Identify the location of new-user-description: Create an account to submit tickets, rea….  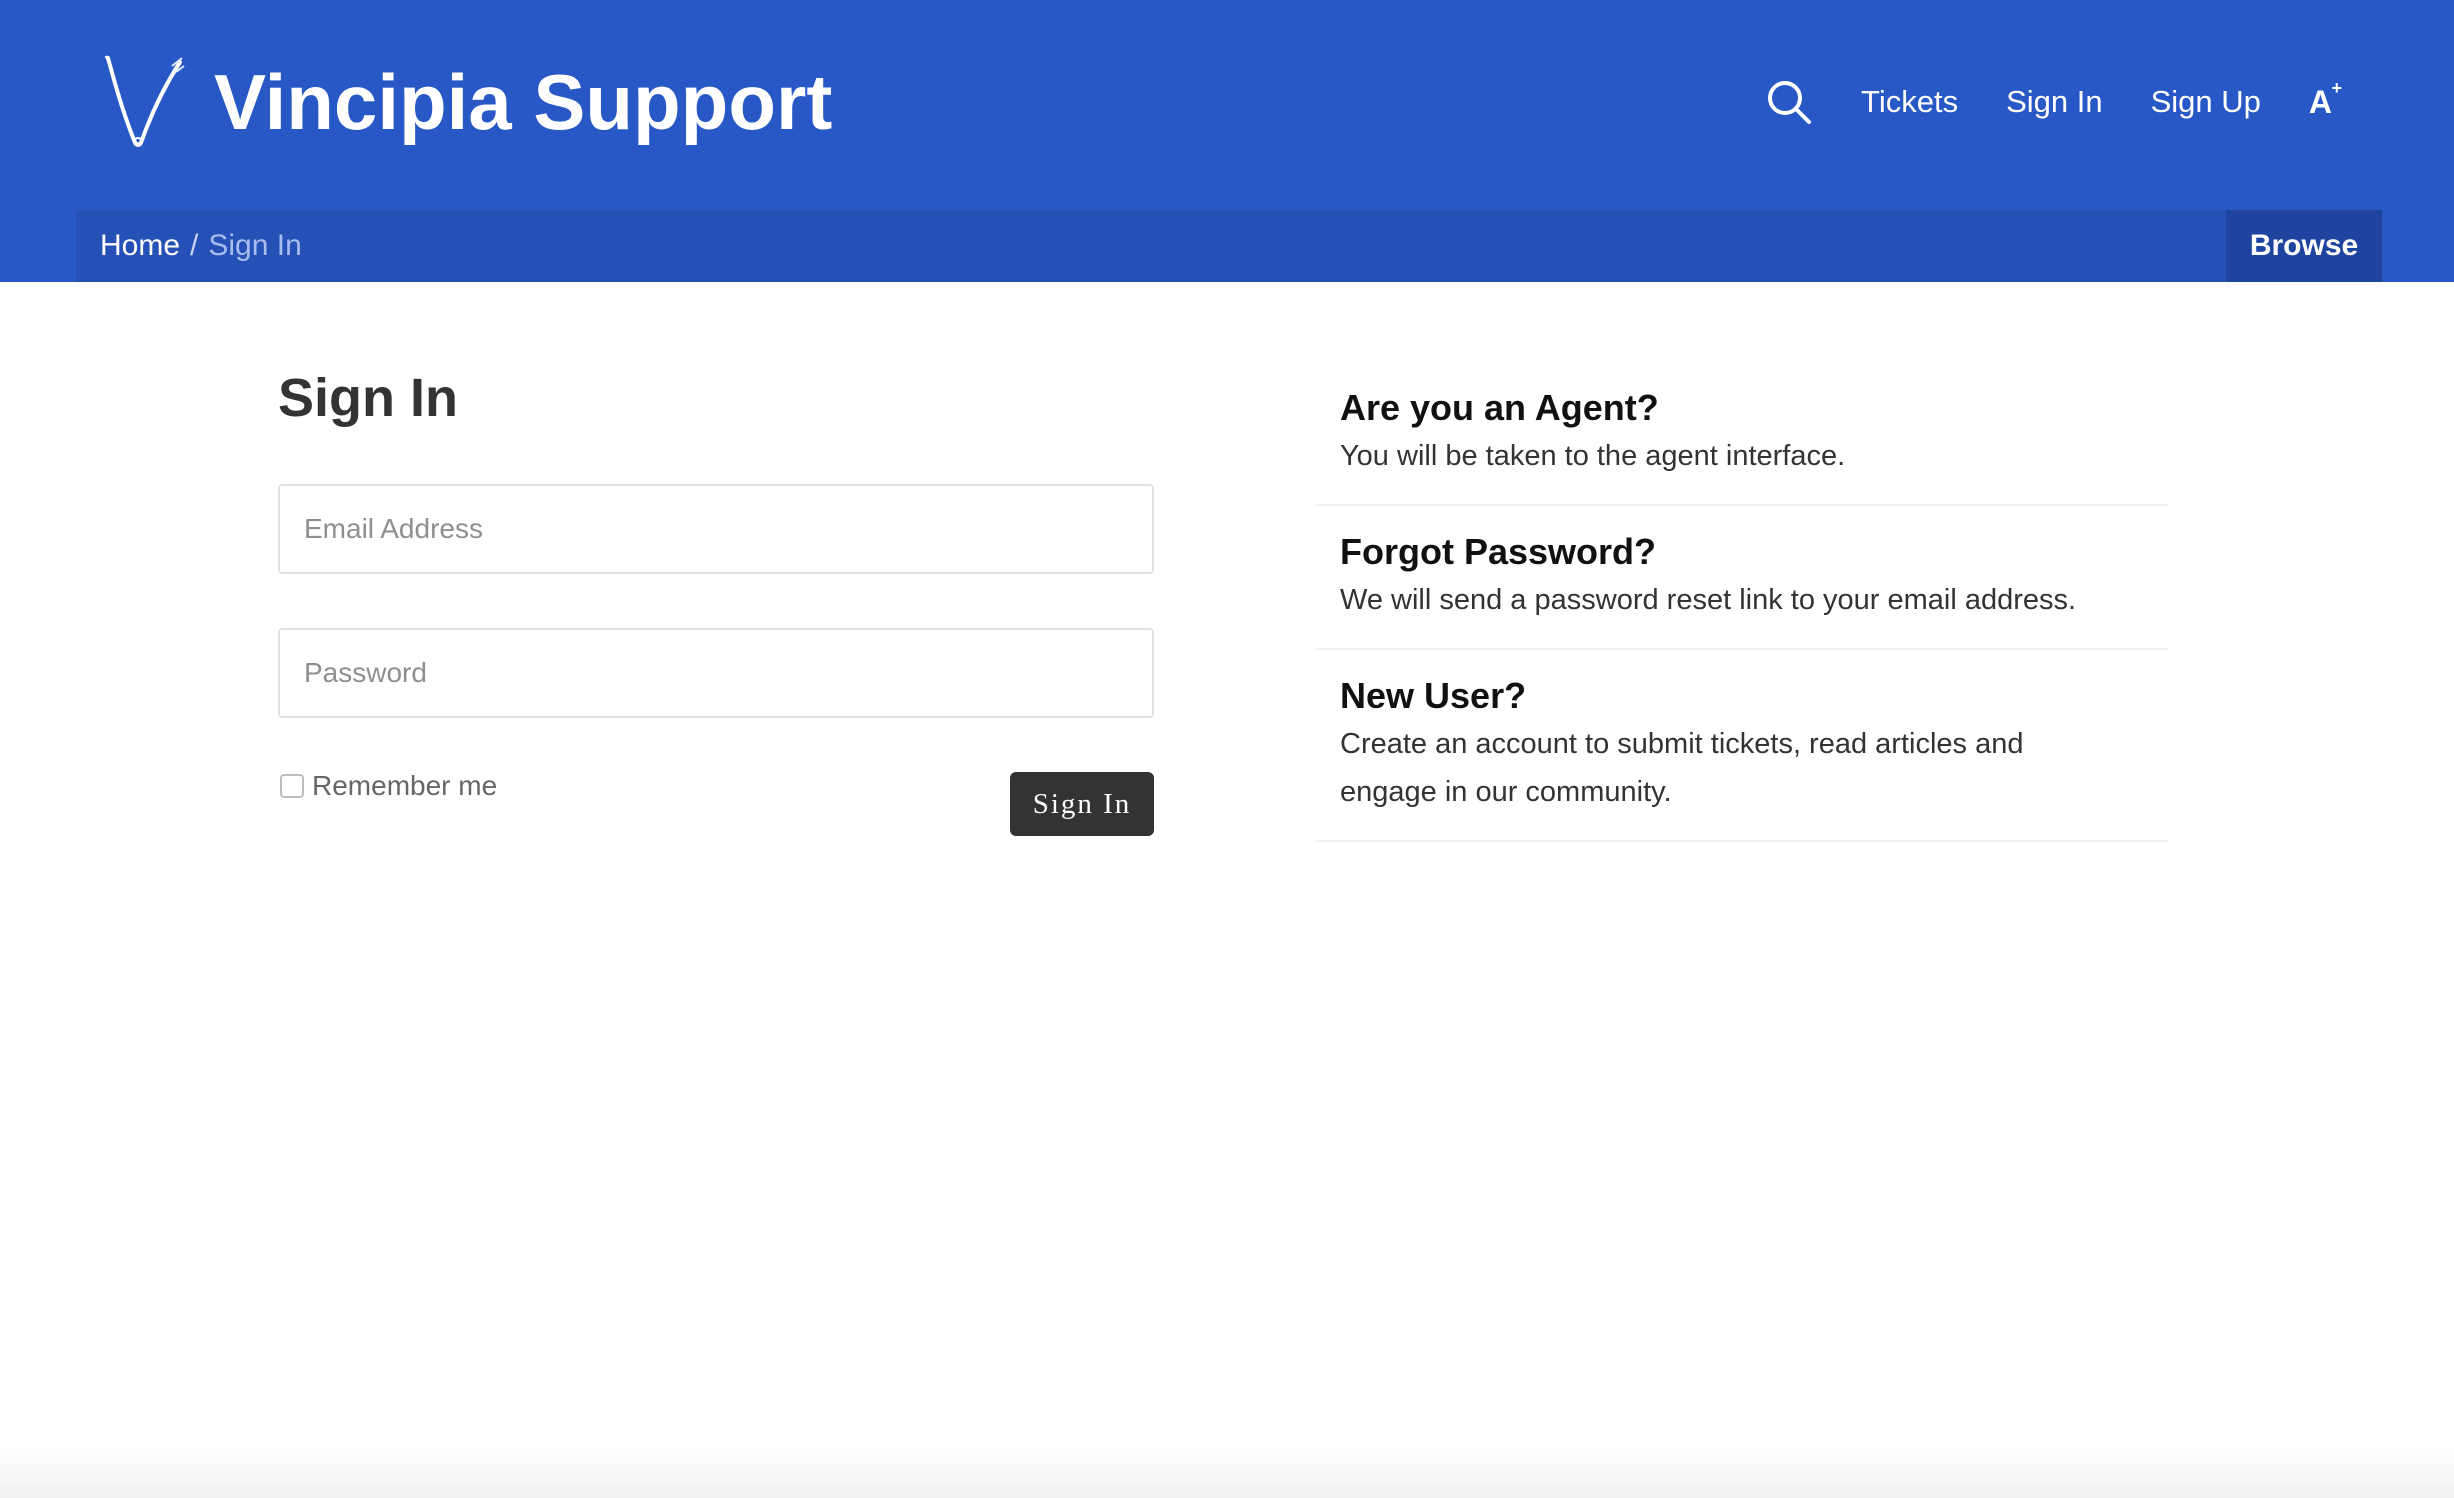
(1682, 768).